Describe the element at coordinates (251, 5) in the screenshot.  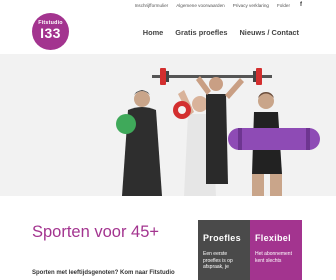
I see `link-privacy-verklaring: Privacy verklaring` at that location.